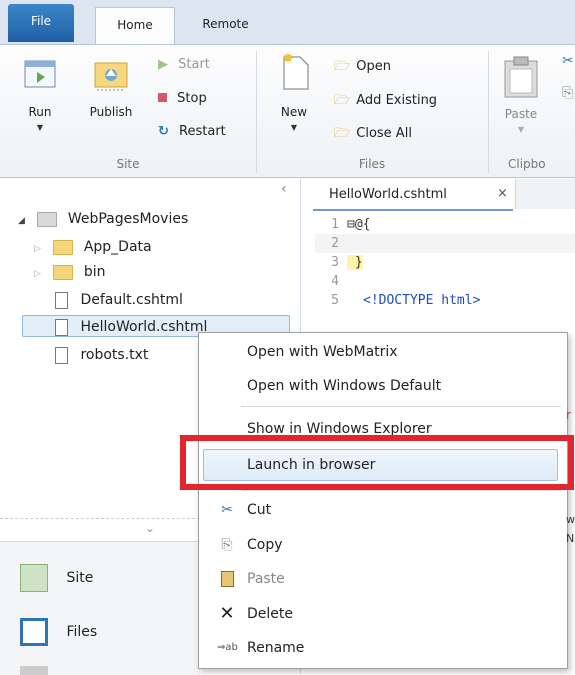  I want to click on tree-item-app-data: ▷ App_Data, so click(93, 247).